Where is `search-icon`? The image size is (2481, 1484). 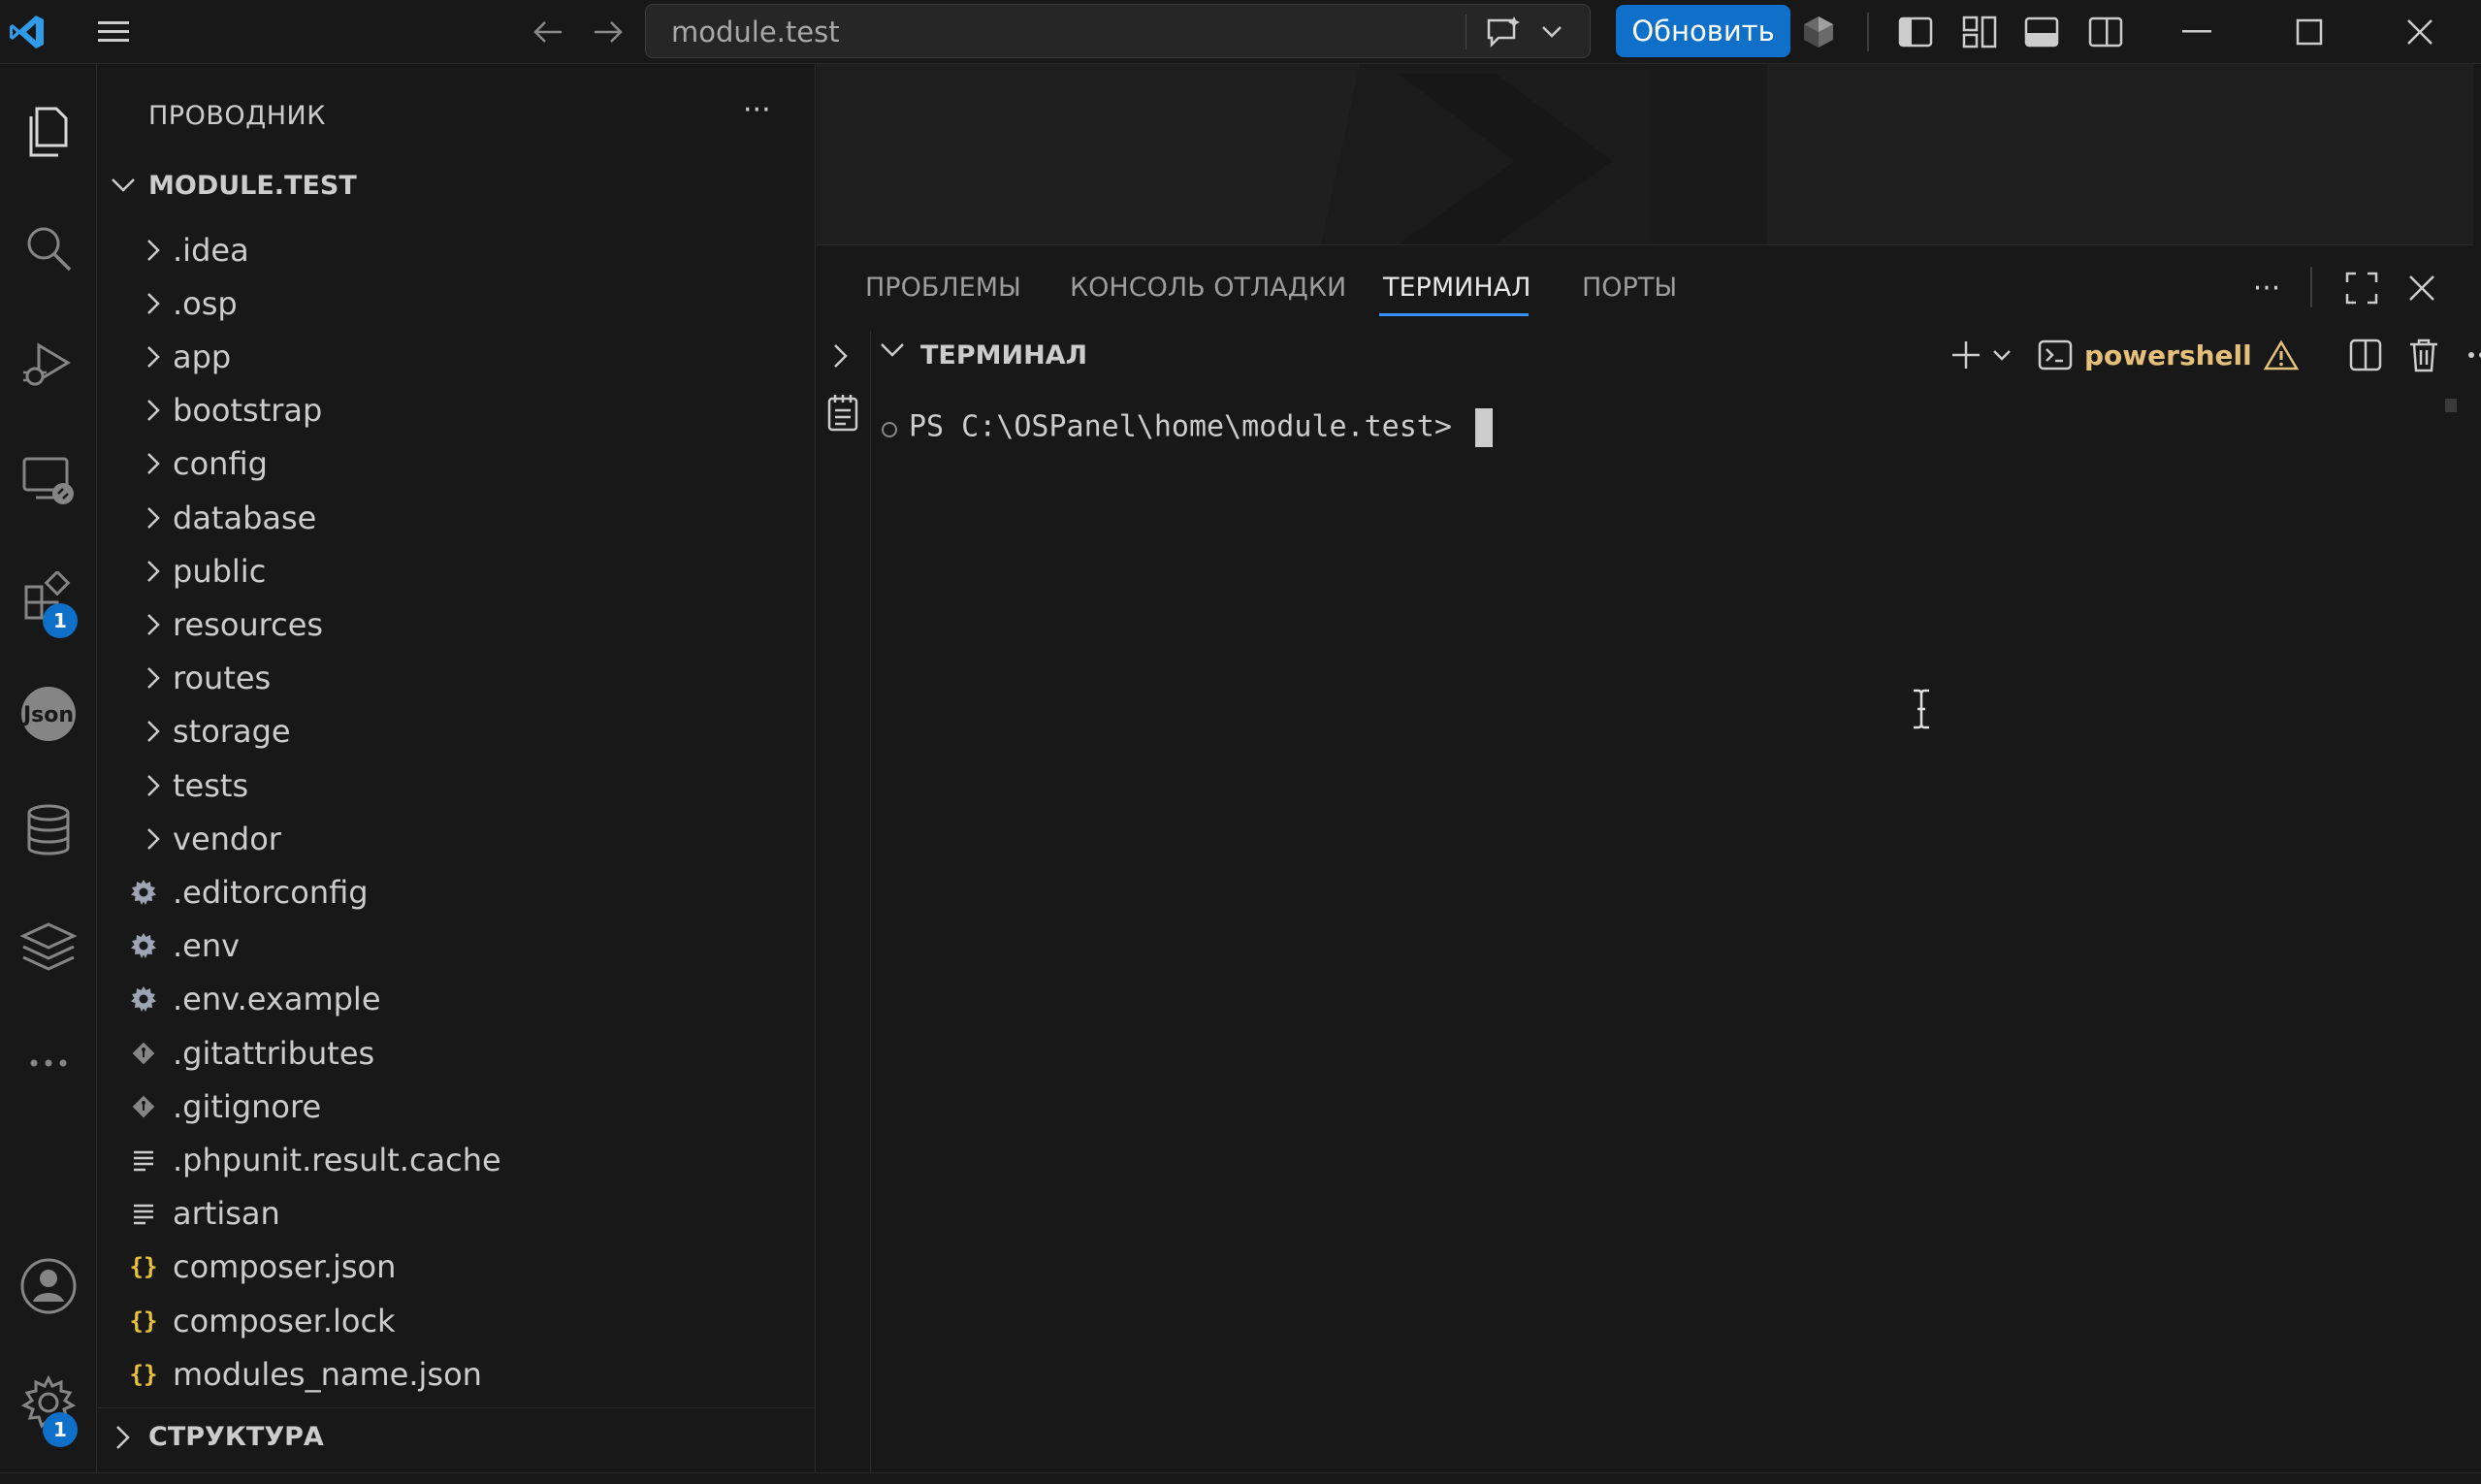
search-icon is located at coordinates (48, 248).